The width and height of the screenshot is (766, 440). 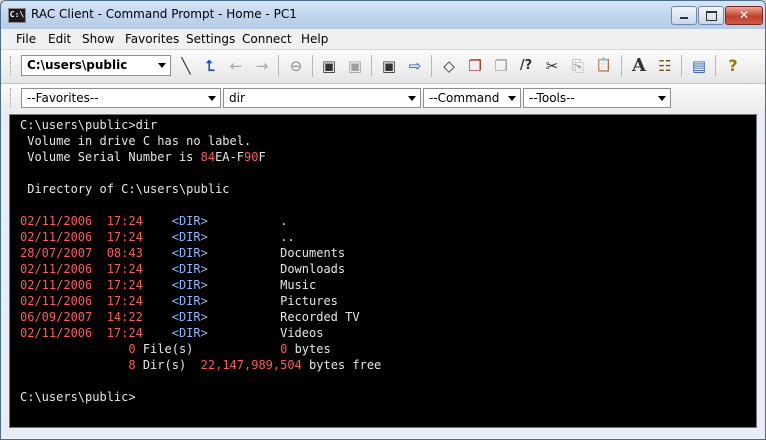 I want to click on paste-icon: 📋, so click(x=604, y=66).